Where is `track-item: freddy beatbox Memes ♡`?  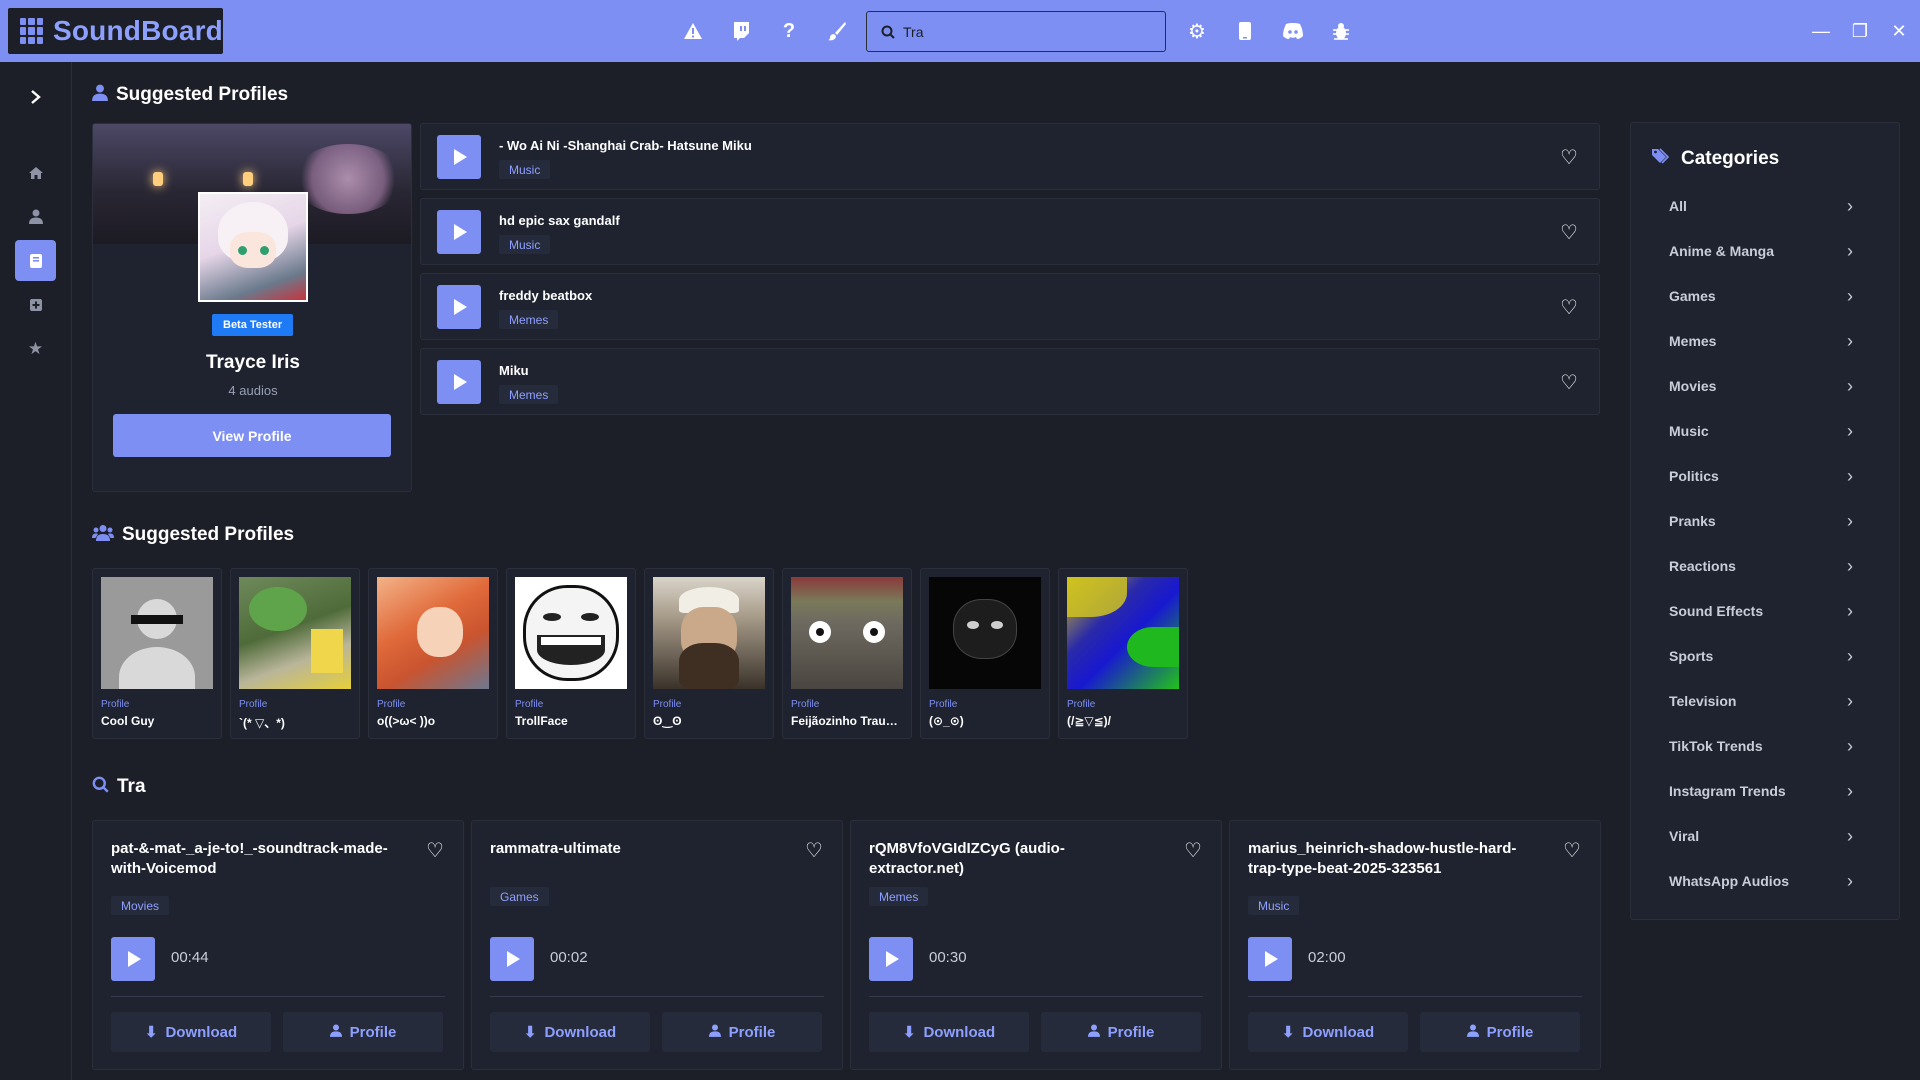
track-item: freddy beatbox Memes ♡ is located at coordinates (1010, 306).